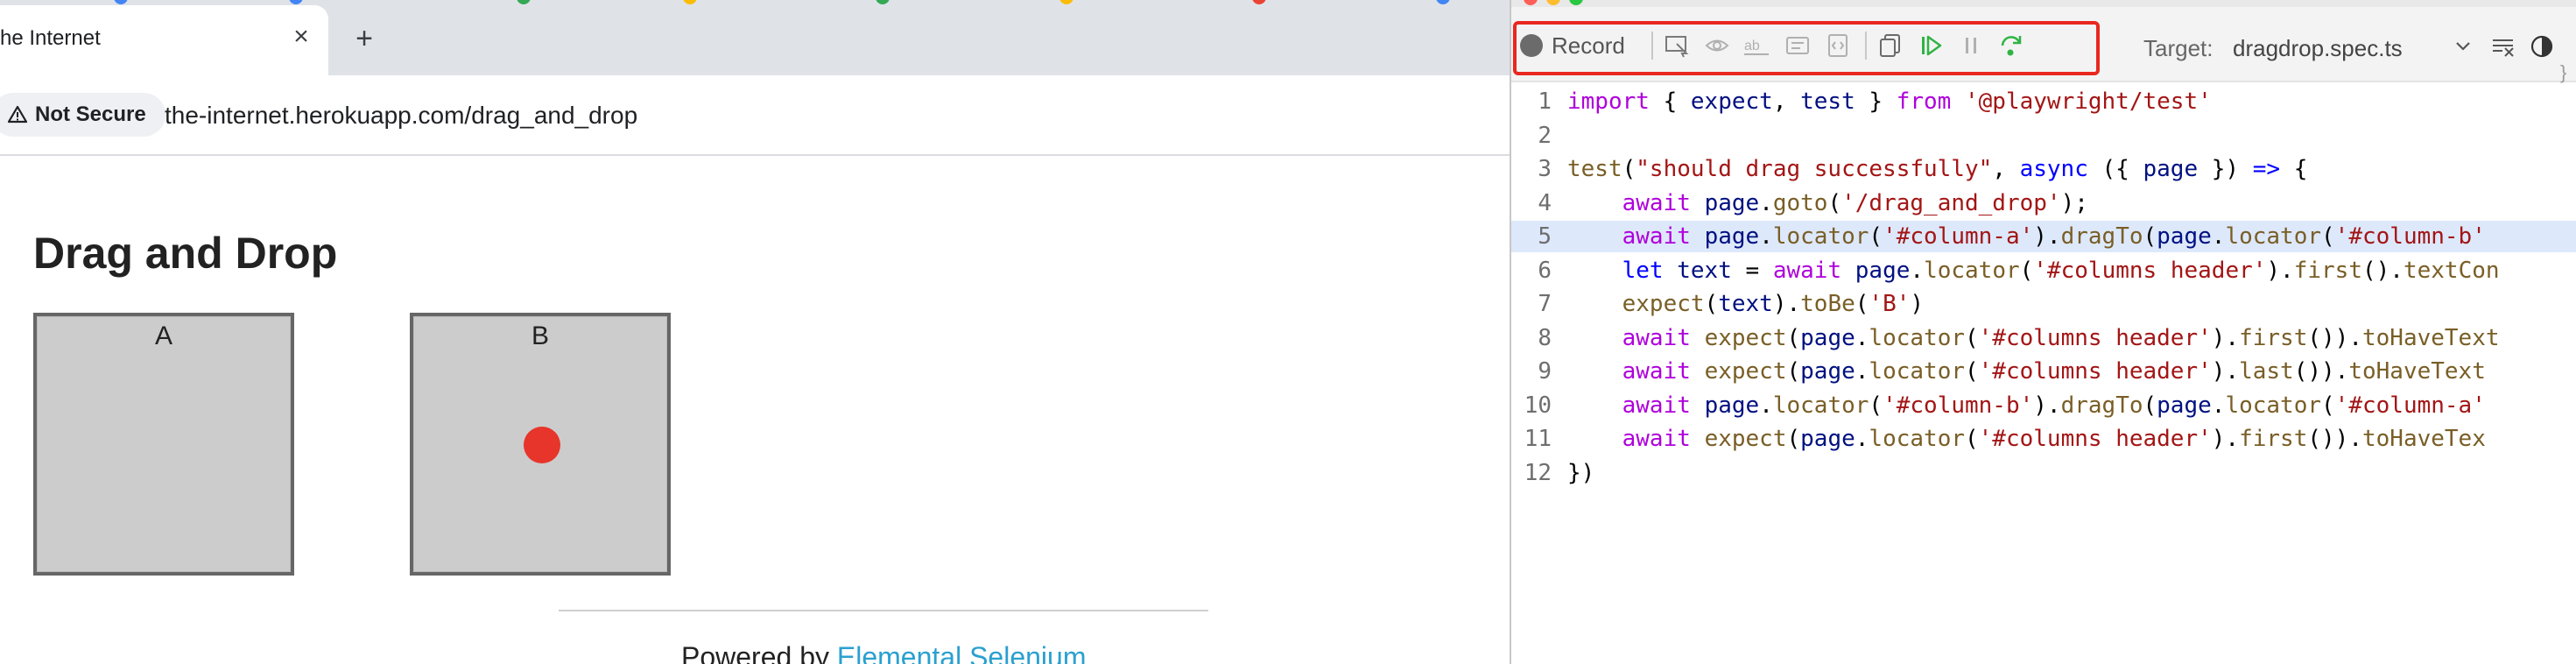 The height and width of the screenshot is (664, 2576). Describe the element at coordinates (1531, 3) in the screenshot. I see `close-window-icon` at that location.